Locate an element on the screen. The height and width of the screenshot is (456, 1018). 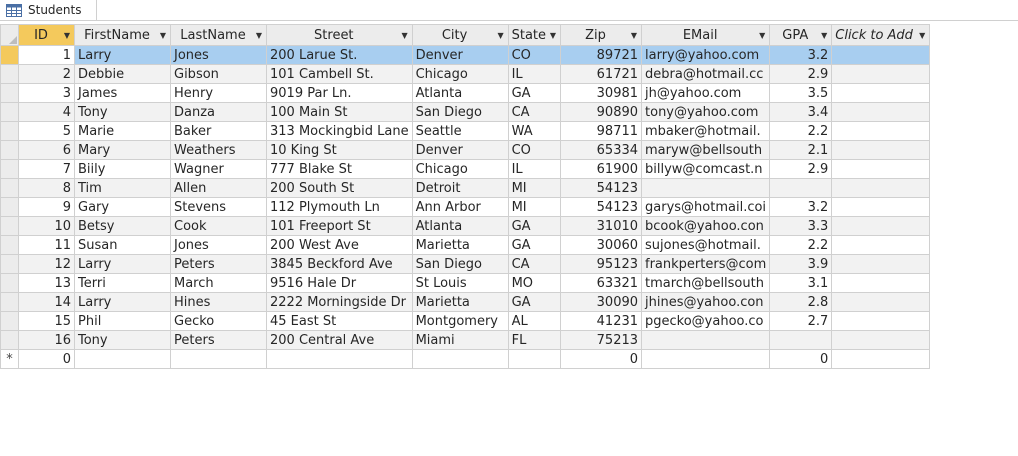
cell-id: 0 is located at coordinates (46, 359).